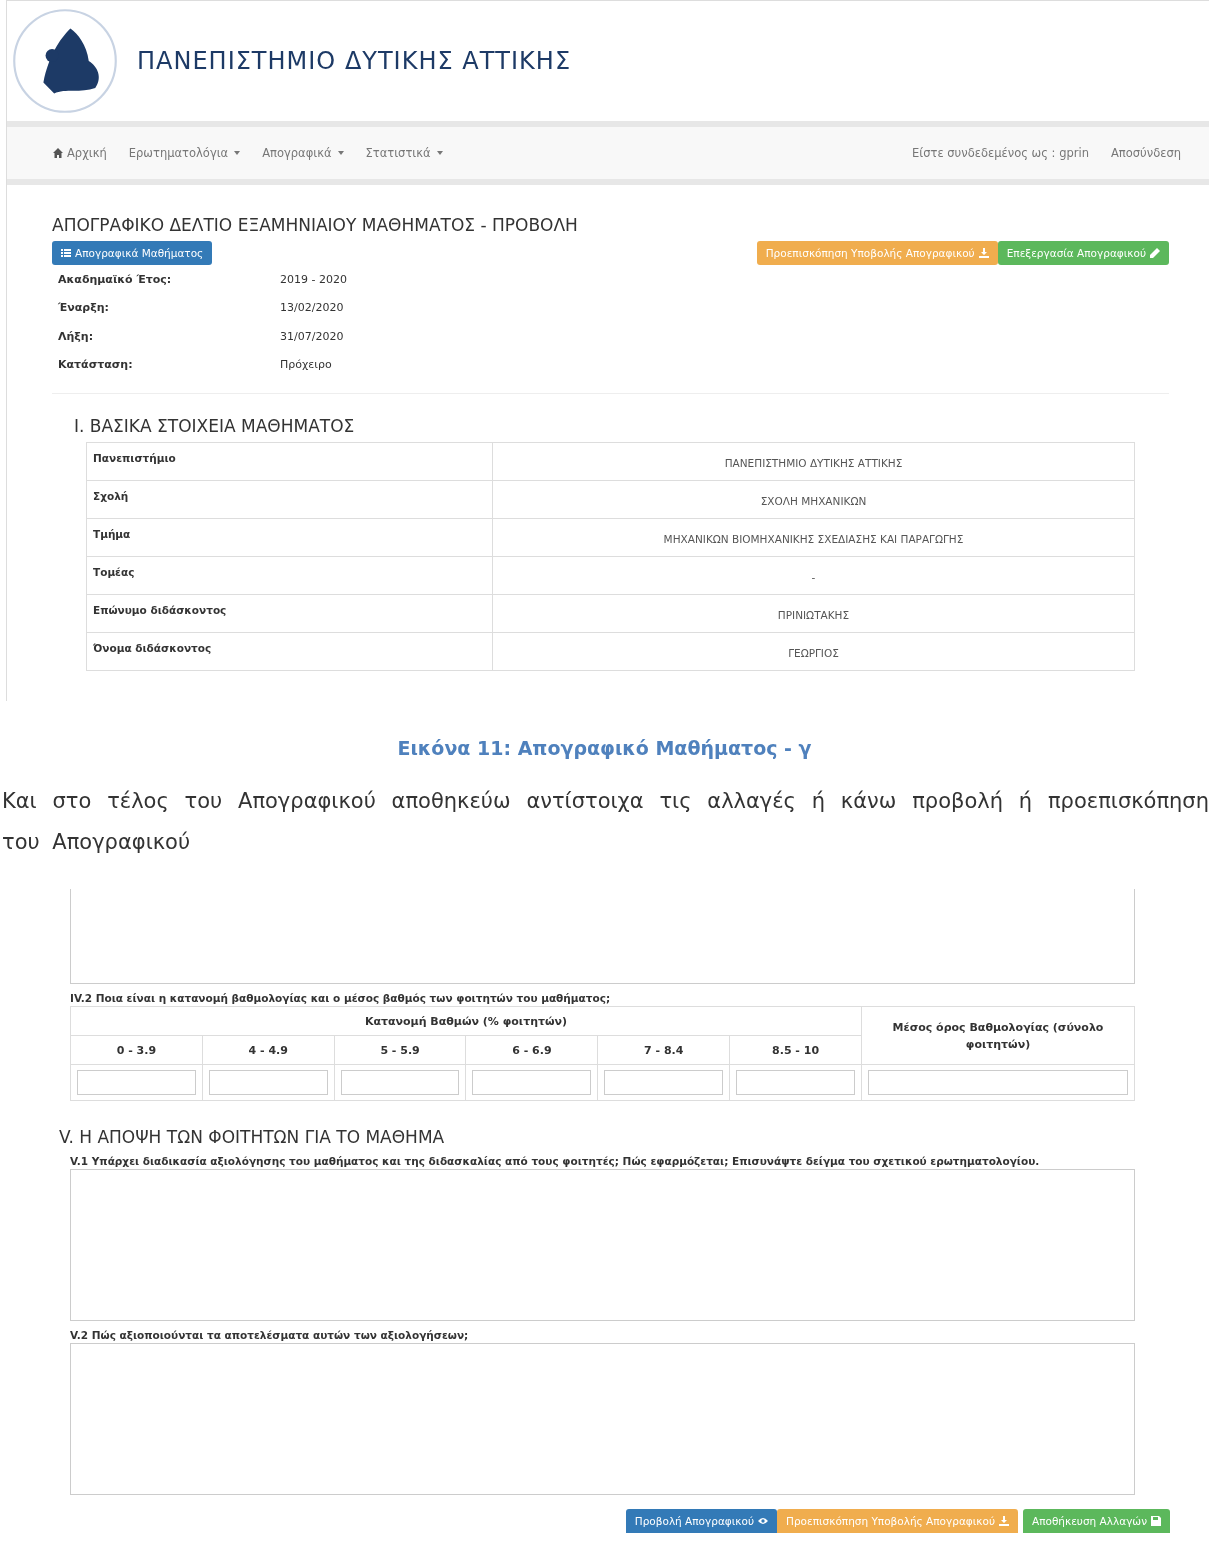 The height and width of the screenshot is (1553, 1209). Describe the element at coordinates (1096, 1521) in the screenshot. I see `save-button: Αποθήκευση Αλλαγών` at that location.